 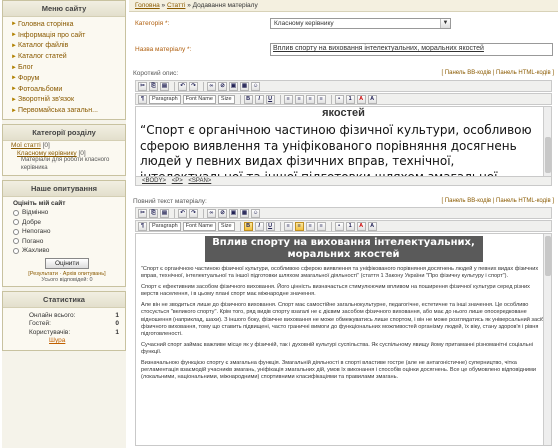 I want to click on breadcrumb-articles: Статті, so click(x=176, y=5).